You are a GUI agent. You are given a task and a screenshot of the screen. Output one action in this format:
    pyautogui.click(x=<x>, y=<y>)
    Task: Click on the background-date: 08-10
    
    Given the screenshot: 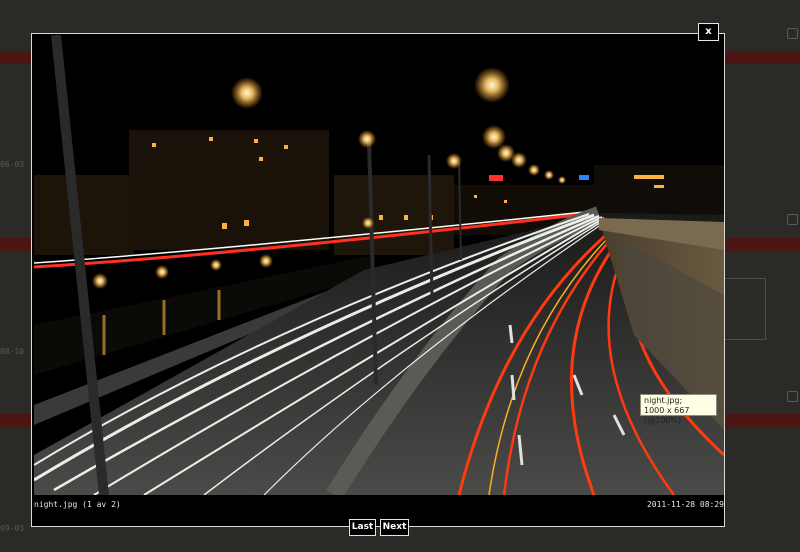 What is the action you would take?
    pyautogui.click(x=12, y=351)
    